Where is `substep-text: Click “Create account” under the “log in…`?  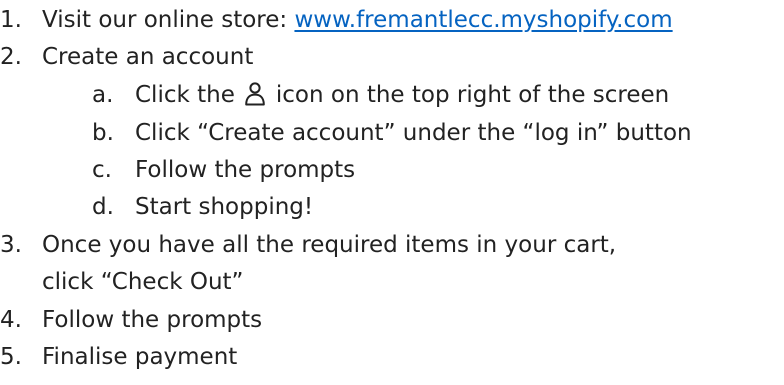 substep-text: Click “Create account” under the “log in… is located at coordinates (413, 133).